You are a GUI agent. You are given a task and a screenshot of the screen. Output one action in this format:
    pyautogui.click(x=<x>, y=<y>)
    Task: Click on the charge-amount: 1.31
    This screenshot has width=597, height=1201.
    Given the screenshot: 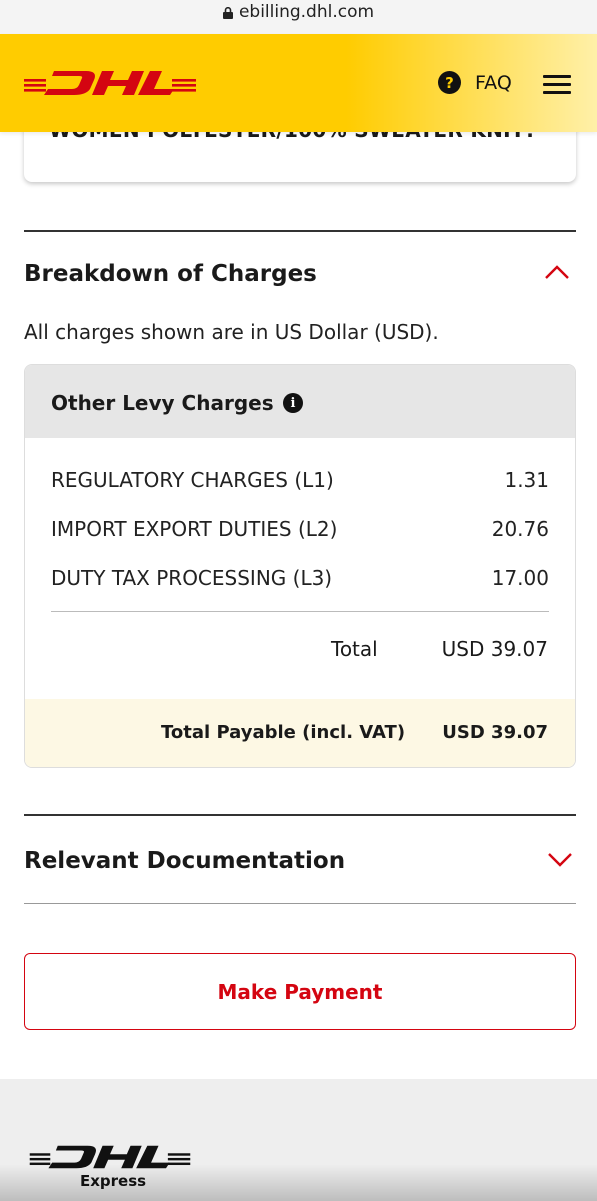 What is the action you would take?
    pyautogui.click(x=526, y=480)
    